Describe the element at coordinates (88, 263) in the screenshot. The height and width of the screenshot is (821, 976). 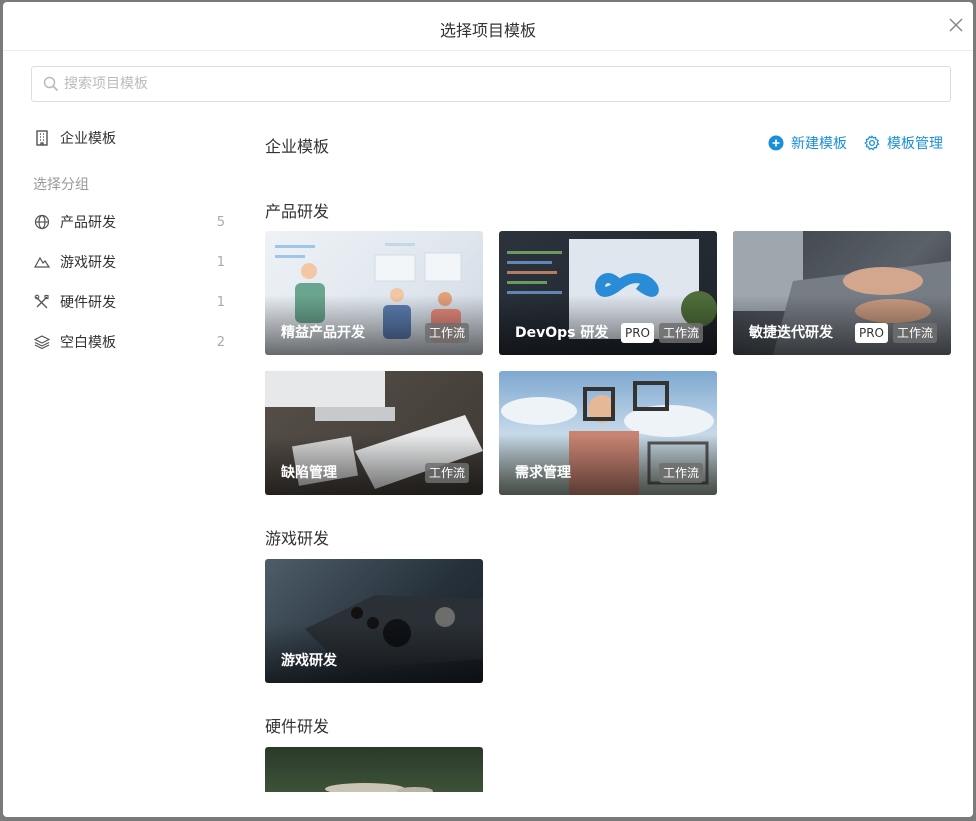
I see `sidebar-item-label: 游戏研发` at that location.